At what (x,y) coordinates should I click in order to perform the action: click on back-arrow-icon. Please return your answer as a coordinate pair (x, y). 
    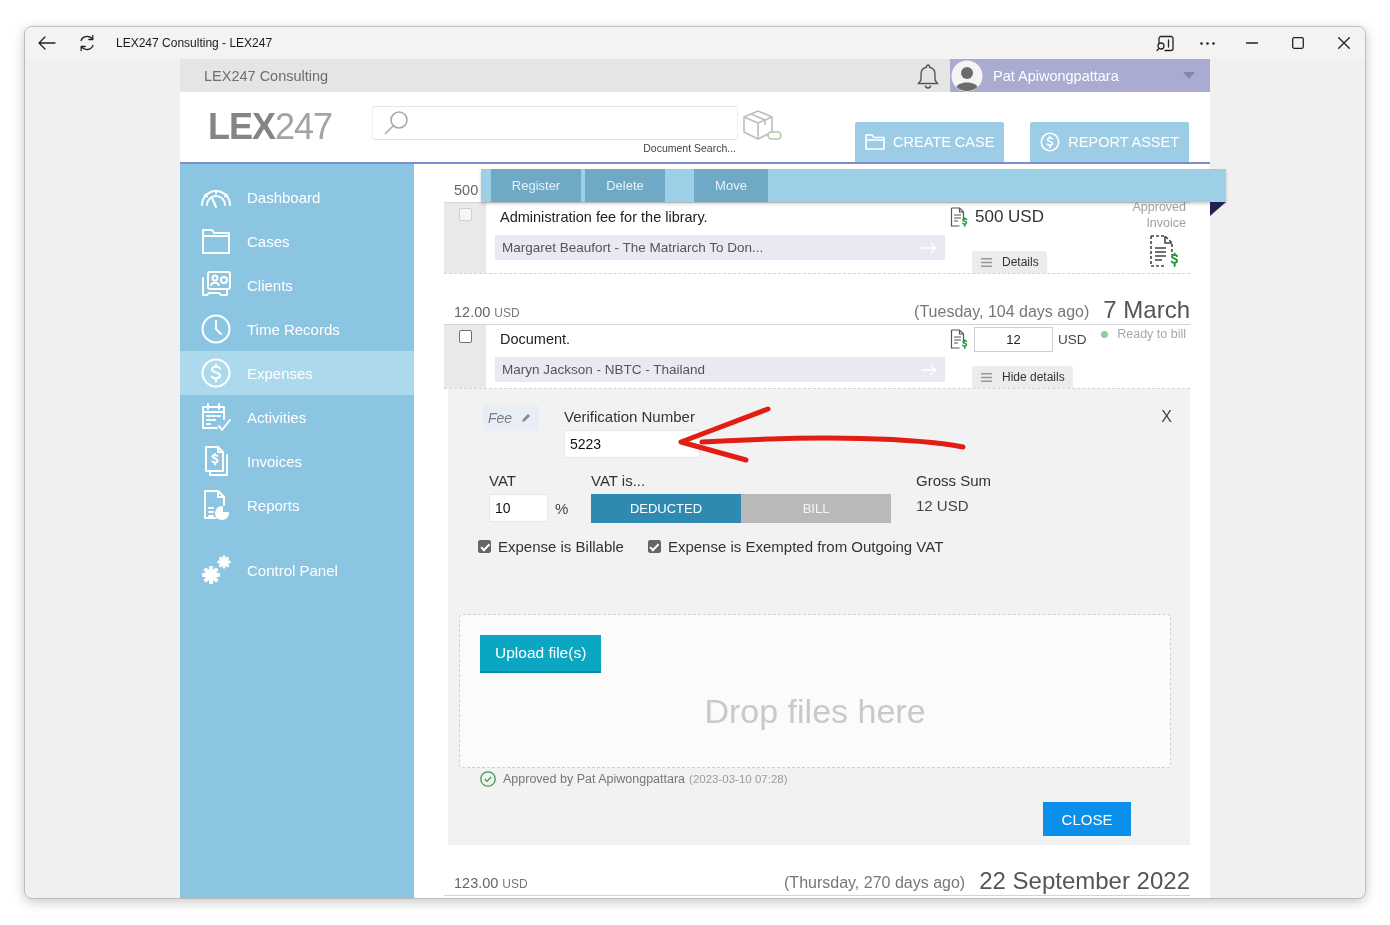
    Looking at the image, I should click on (47, 43).